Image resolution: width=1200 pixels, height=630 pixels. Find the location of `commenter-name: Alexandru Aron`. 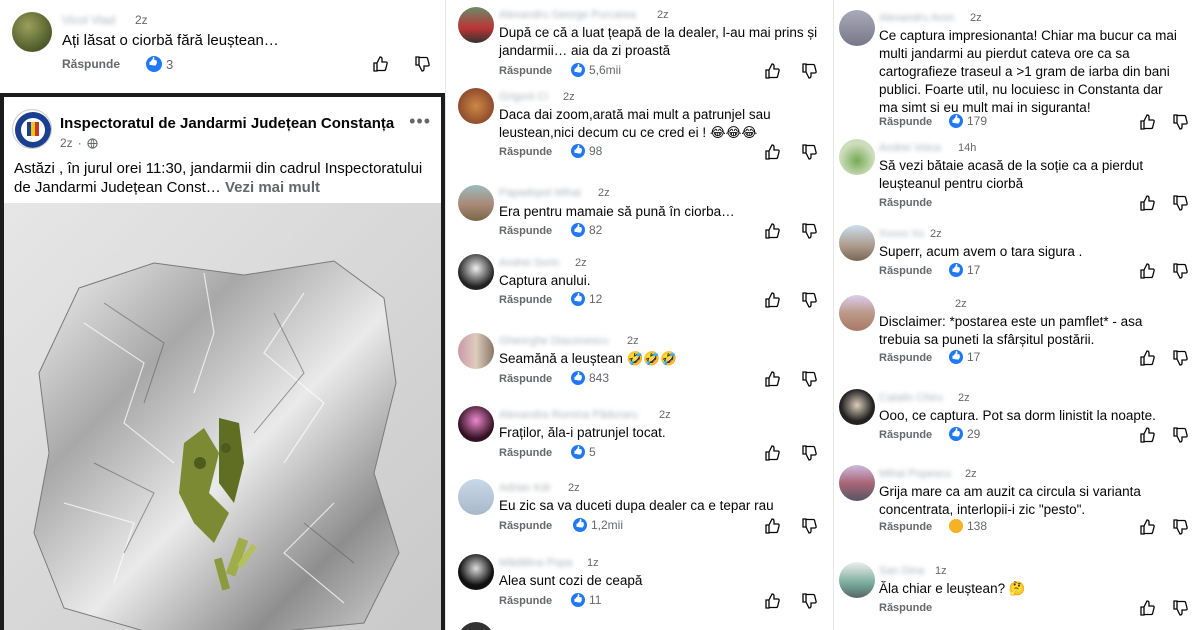

commenter-name: Alexandru Aron is located at coordinates (916, 18).